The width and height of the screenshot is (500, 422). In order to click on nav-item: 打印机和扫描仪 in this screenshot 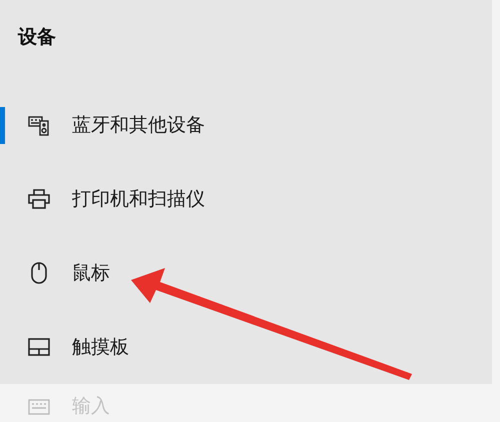, I will do `click(106, 199)`.